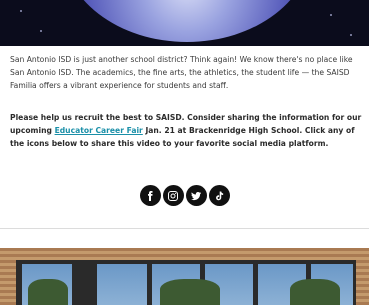 The height and width of the screenshot is (305, 369). Describe the element at coordinates (173, 195) in the screenshot. I see `instagram-icon` at that location.